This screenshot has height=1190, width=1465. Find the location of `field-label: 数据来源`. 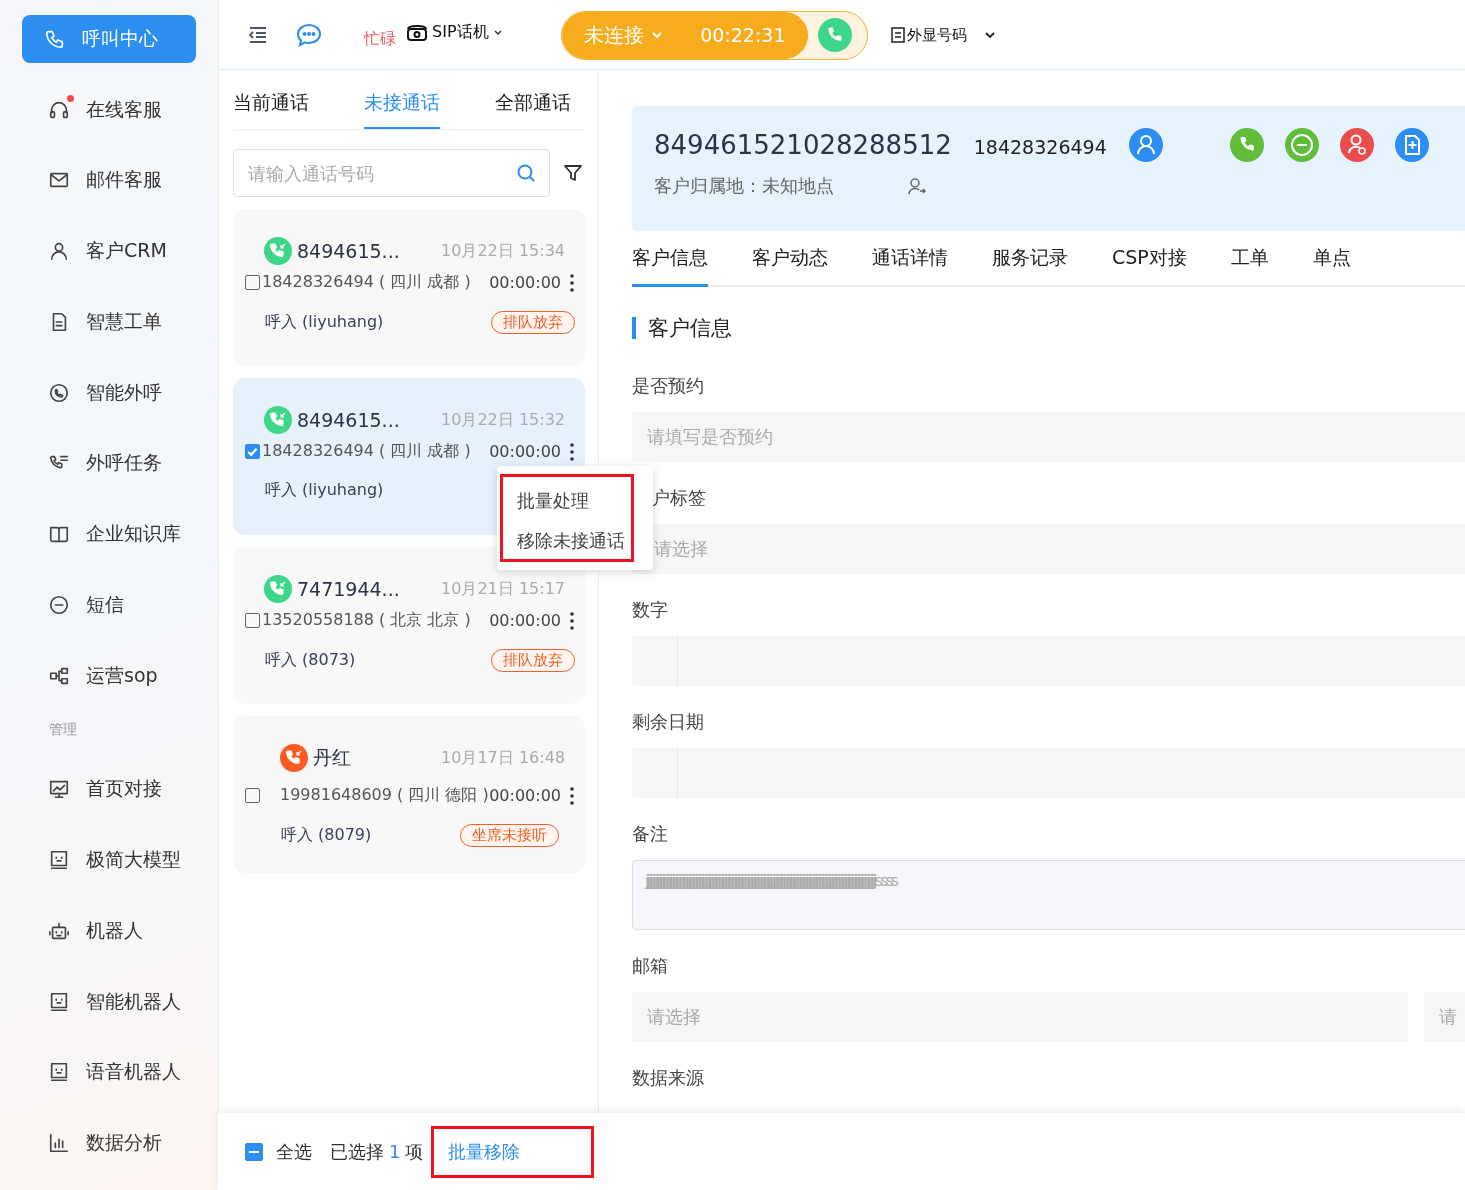

field-label: 数据来源 is located at coordinates (668, 1078).